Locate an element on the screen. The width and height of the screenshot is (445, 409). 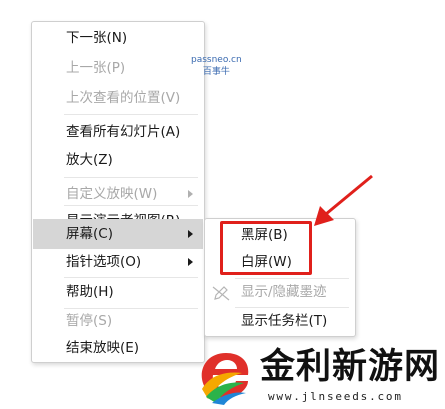
annotation-highlight-box is located at coordinates (266, 248).